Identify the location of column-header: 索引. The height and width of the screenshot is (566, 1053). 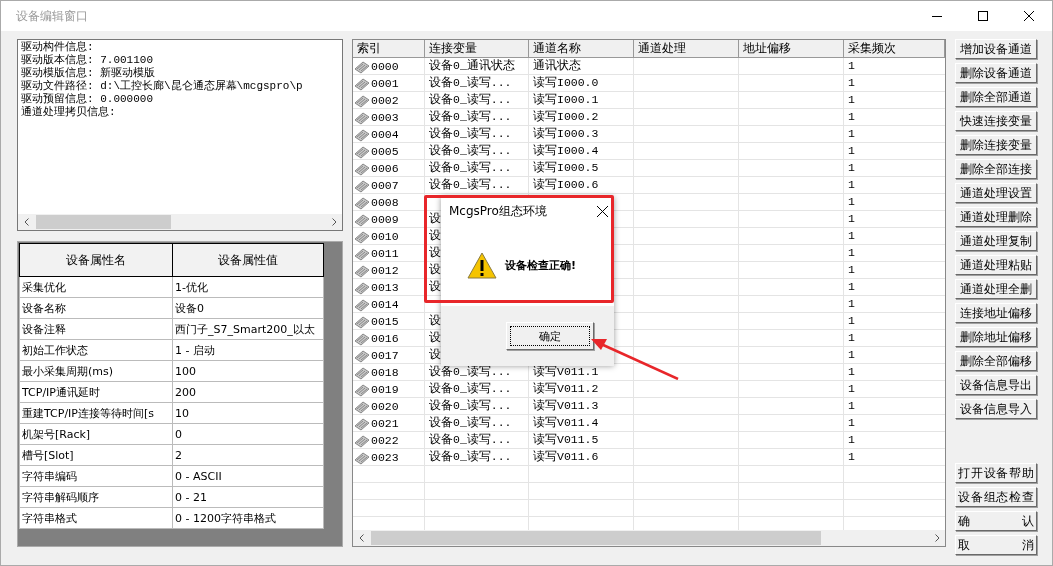
(389, 49).